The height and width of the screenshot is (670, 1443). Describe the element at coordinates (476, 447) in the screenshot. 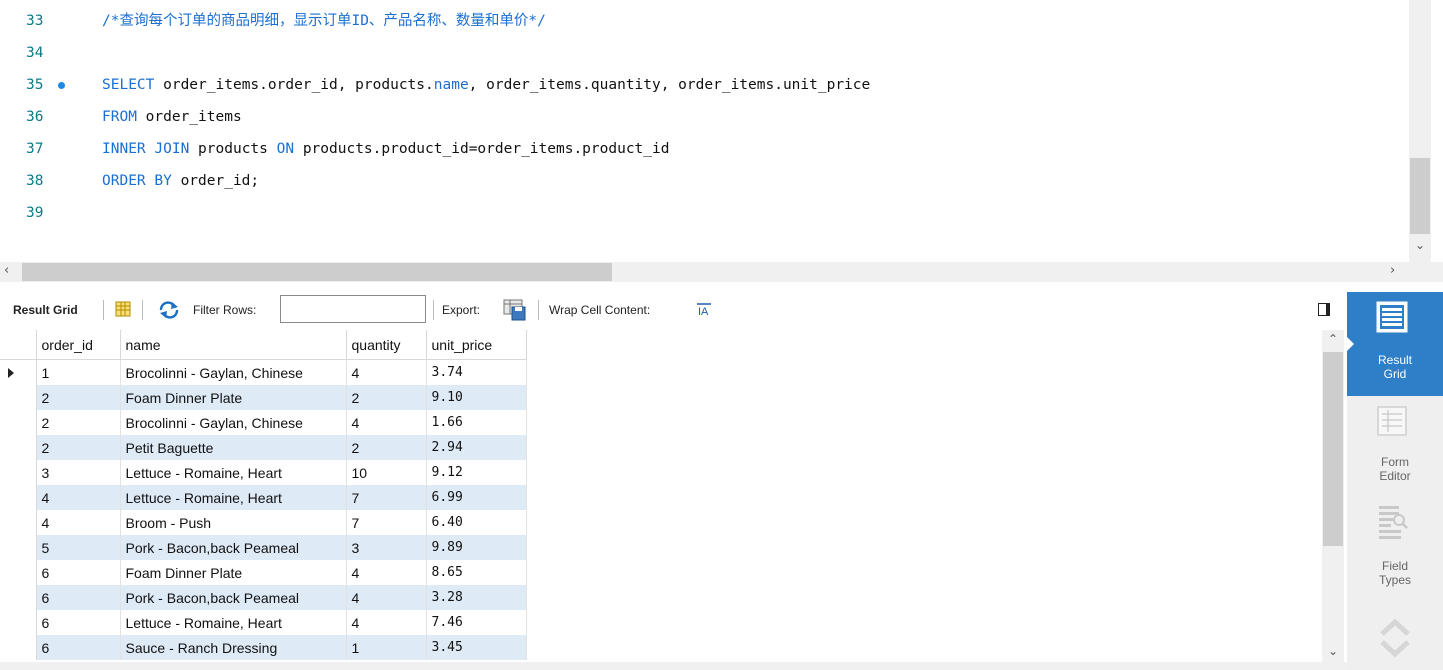

I see `table-cell-unit-price: 2.94` at that location.